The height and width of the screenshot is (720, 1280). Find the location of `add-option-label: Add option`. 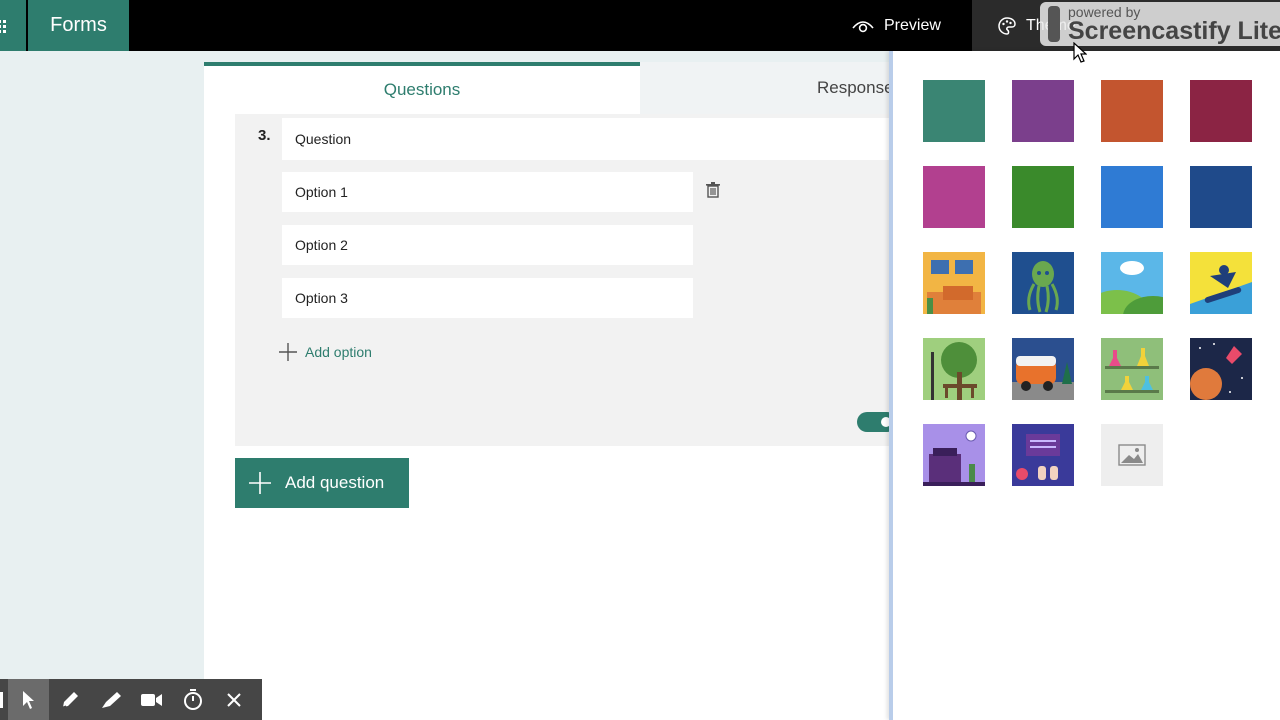

add-option-label: Add option is located at coordinates (338, 352).